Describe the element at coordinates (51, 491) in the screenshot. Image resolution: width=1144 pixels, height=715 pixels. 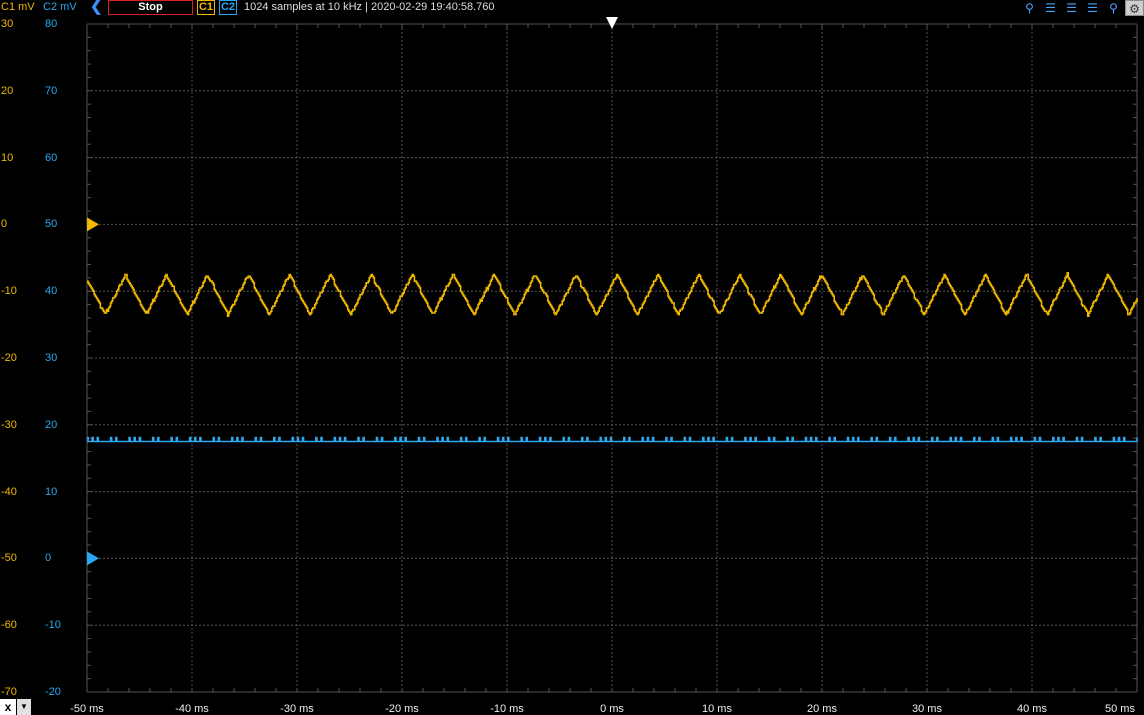
I see `c2-tick-label: 10` at that location.